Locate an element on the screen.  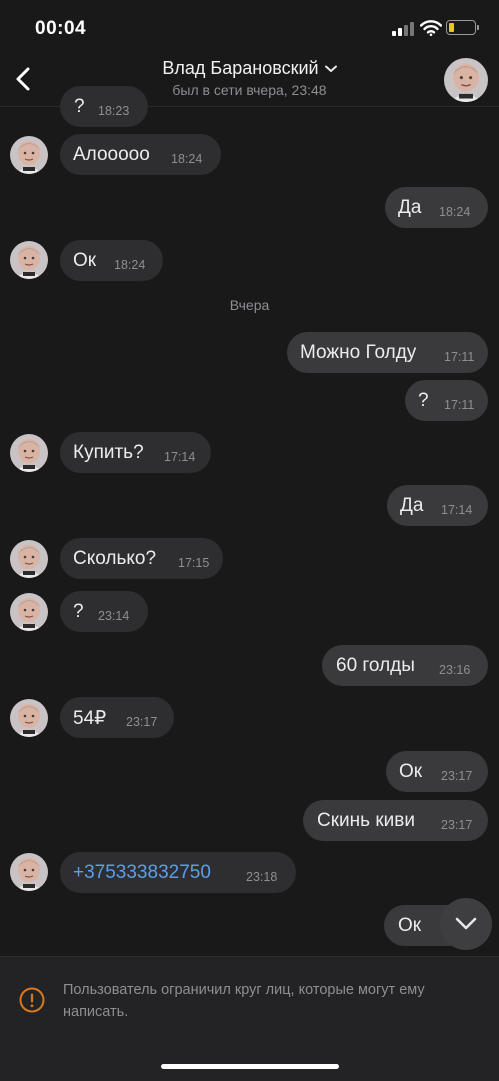
message-bubble-outgoing: Ок 23:17 is located at coordinates (437, 771).